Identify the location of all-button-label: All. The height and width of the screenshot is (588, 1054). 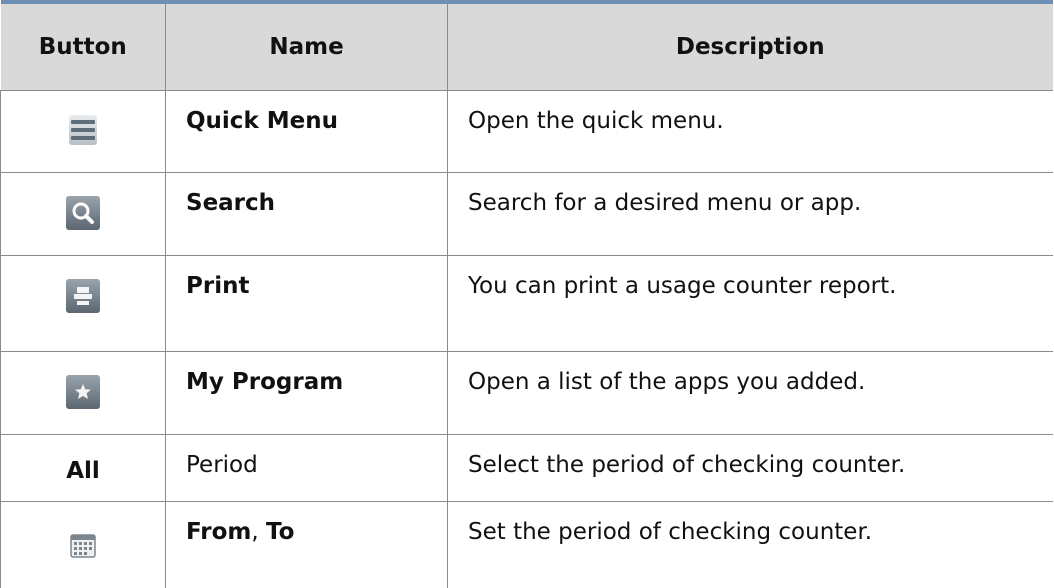
(83, 470).